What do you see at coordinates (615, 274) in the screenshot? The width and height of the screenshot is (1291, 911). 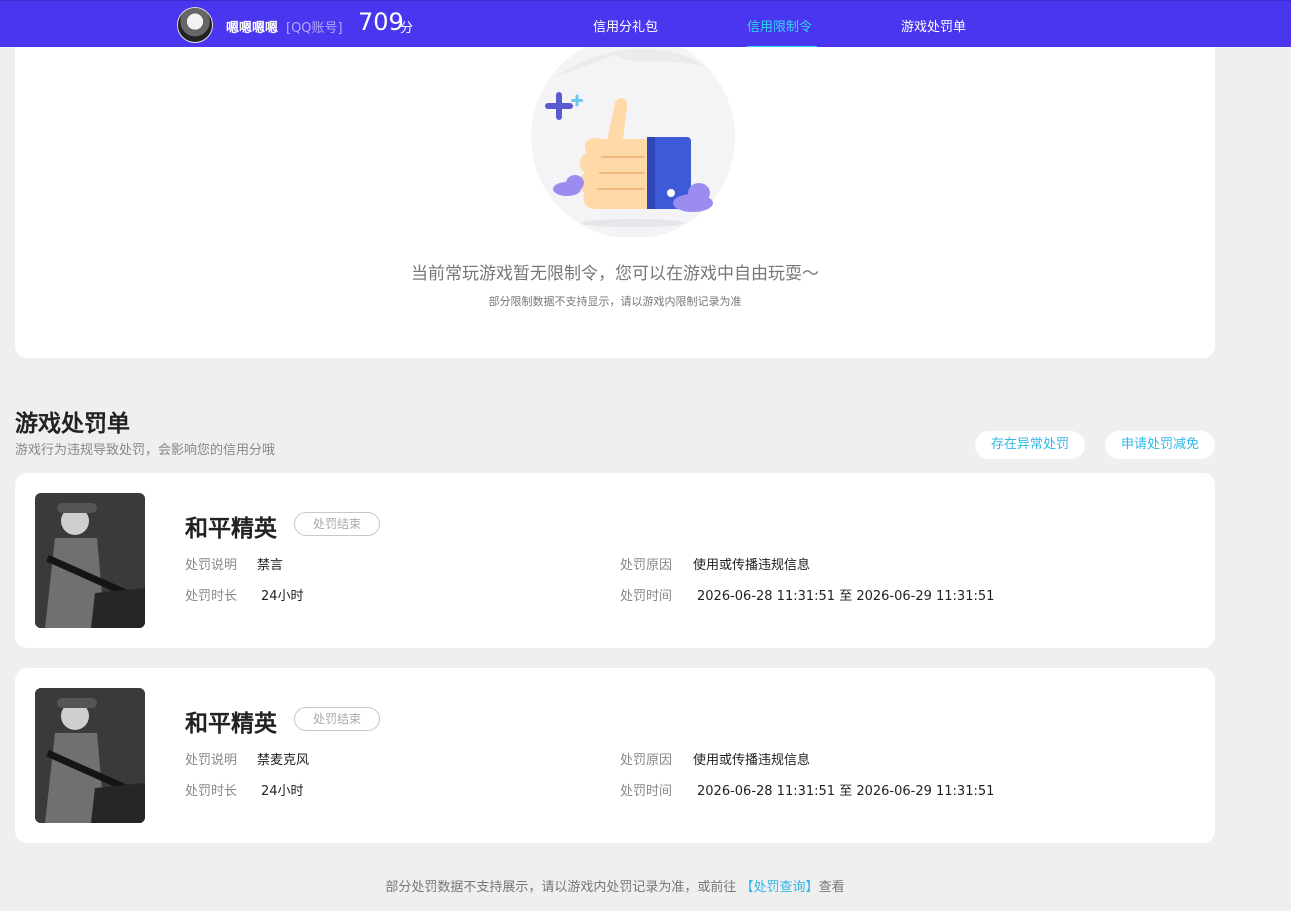 I see `empty-state-title: 当前常玩游戏暂无限制令，您可以在游戏中自由玩耍～` at bounding box center [615, 274].